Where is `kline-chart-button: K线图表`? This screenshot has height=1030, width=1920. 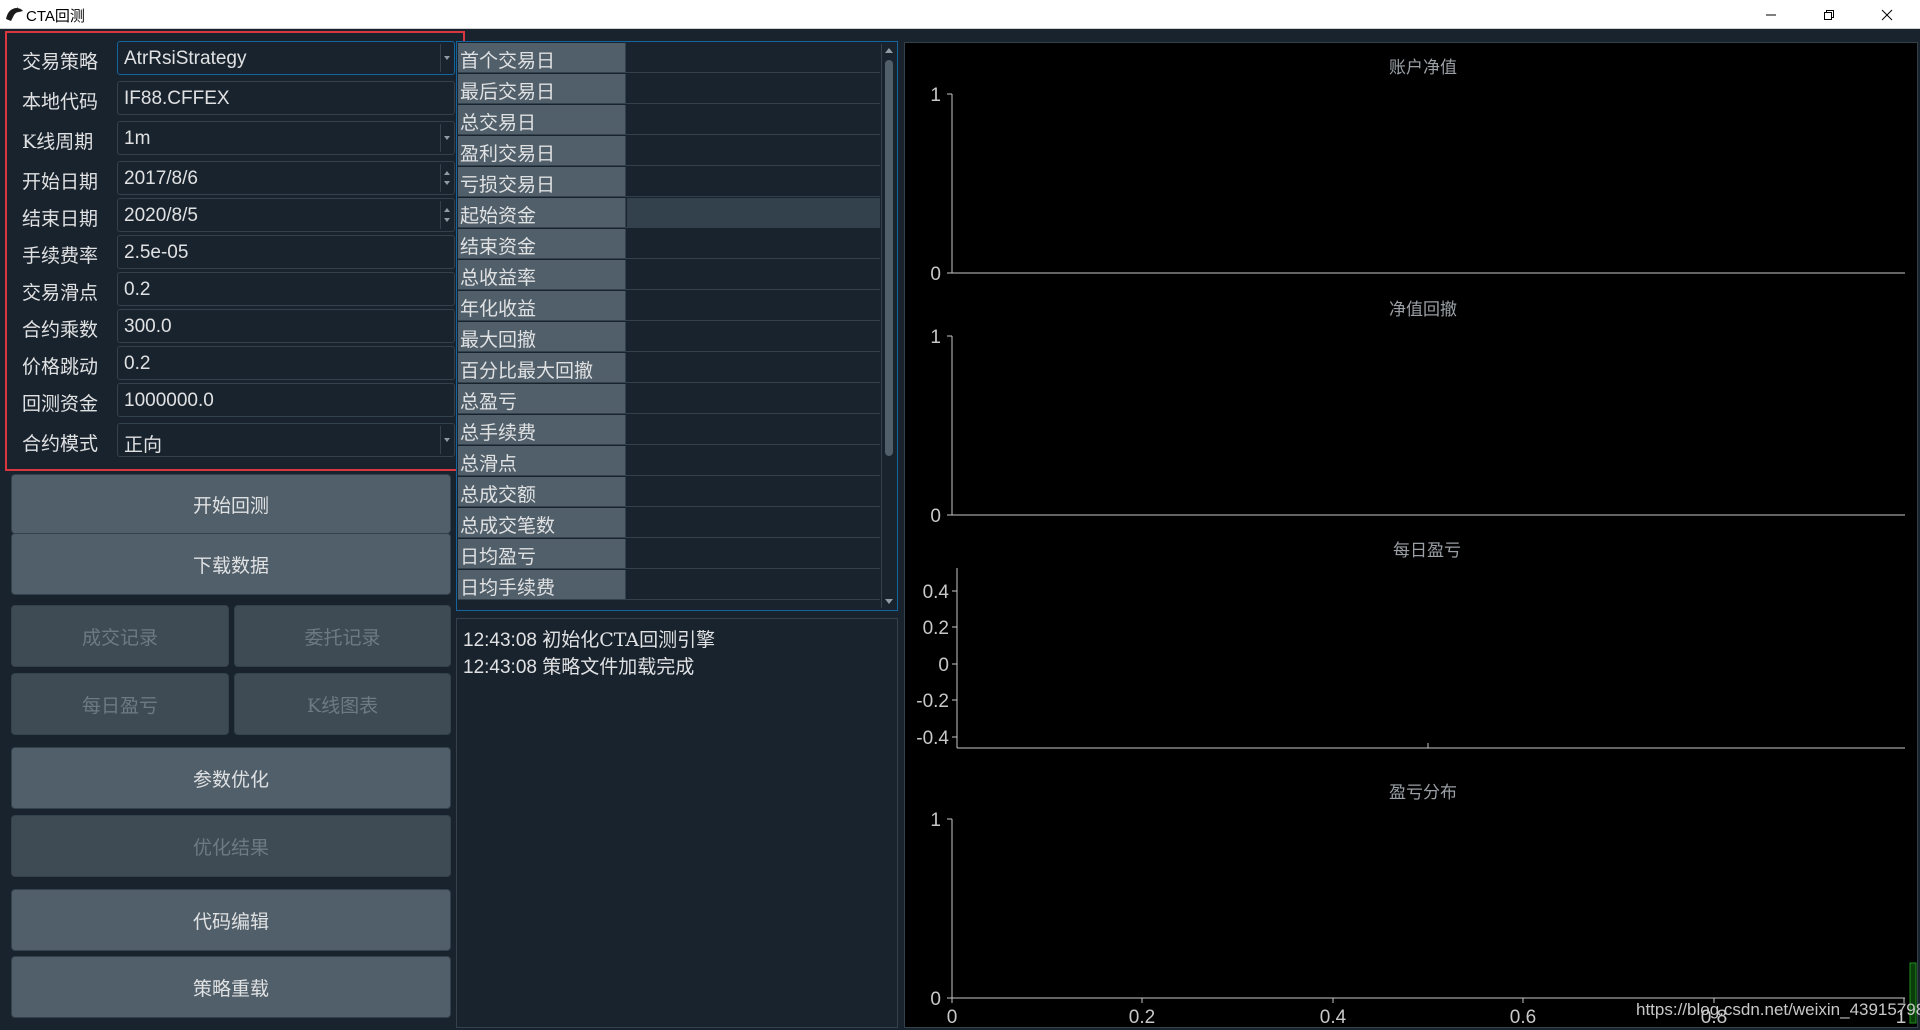
kline-chart-button: K线图表 is located at coordinates (342, 704).